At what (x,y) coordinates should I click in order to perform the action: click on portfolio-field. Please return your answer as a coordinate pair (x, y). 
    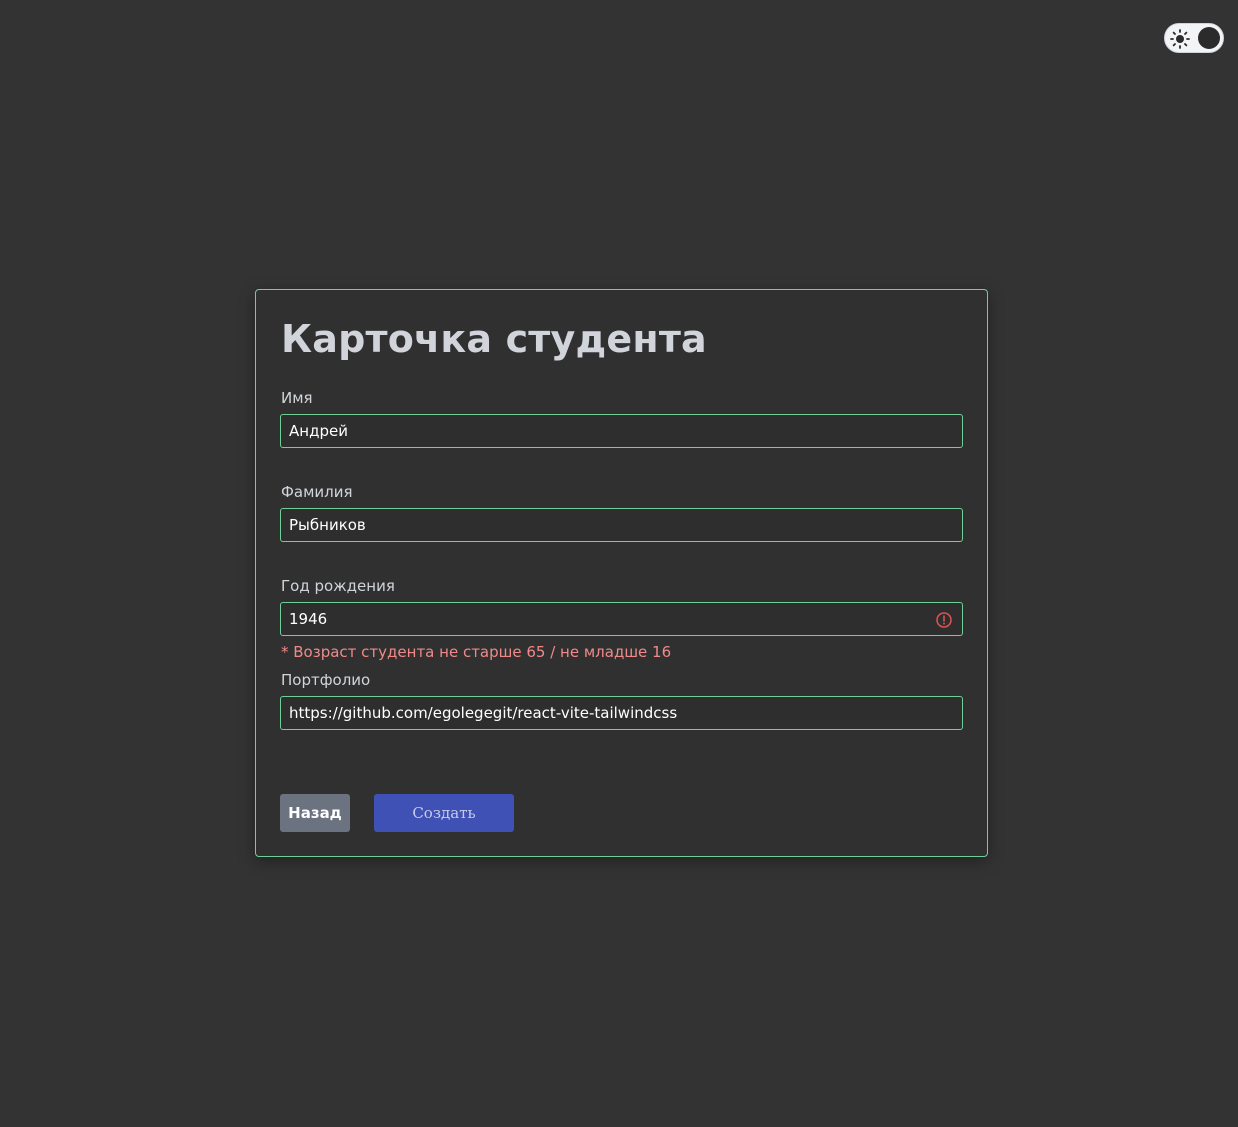
    Looking at the image, I should click on (621, 713).